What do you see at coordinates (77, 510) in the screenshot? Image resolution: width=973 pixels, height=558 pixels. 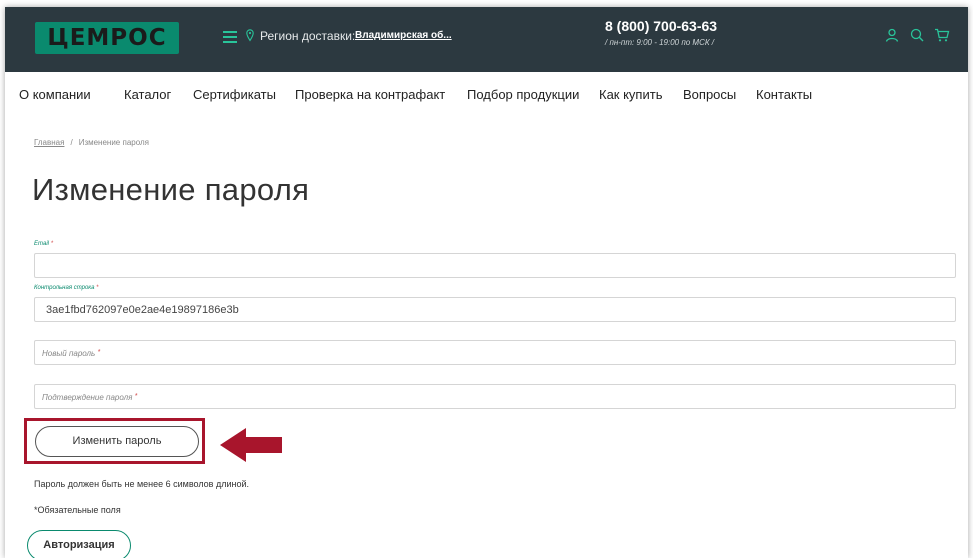 I see `required-fields-note: *Обязательные поля` at bounding box center [77, 510].